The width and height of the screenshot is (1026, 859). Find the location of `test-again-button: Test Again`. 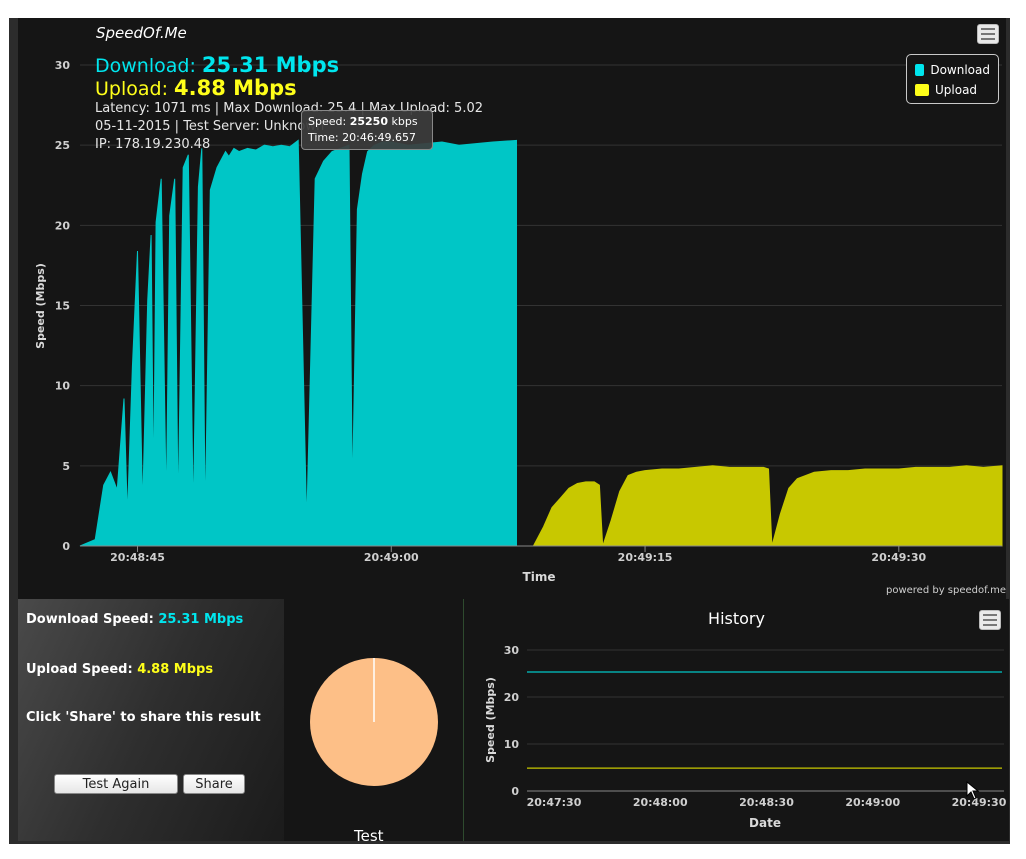

test-again-button: Test Again is located at coordinates (116, 784).